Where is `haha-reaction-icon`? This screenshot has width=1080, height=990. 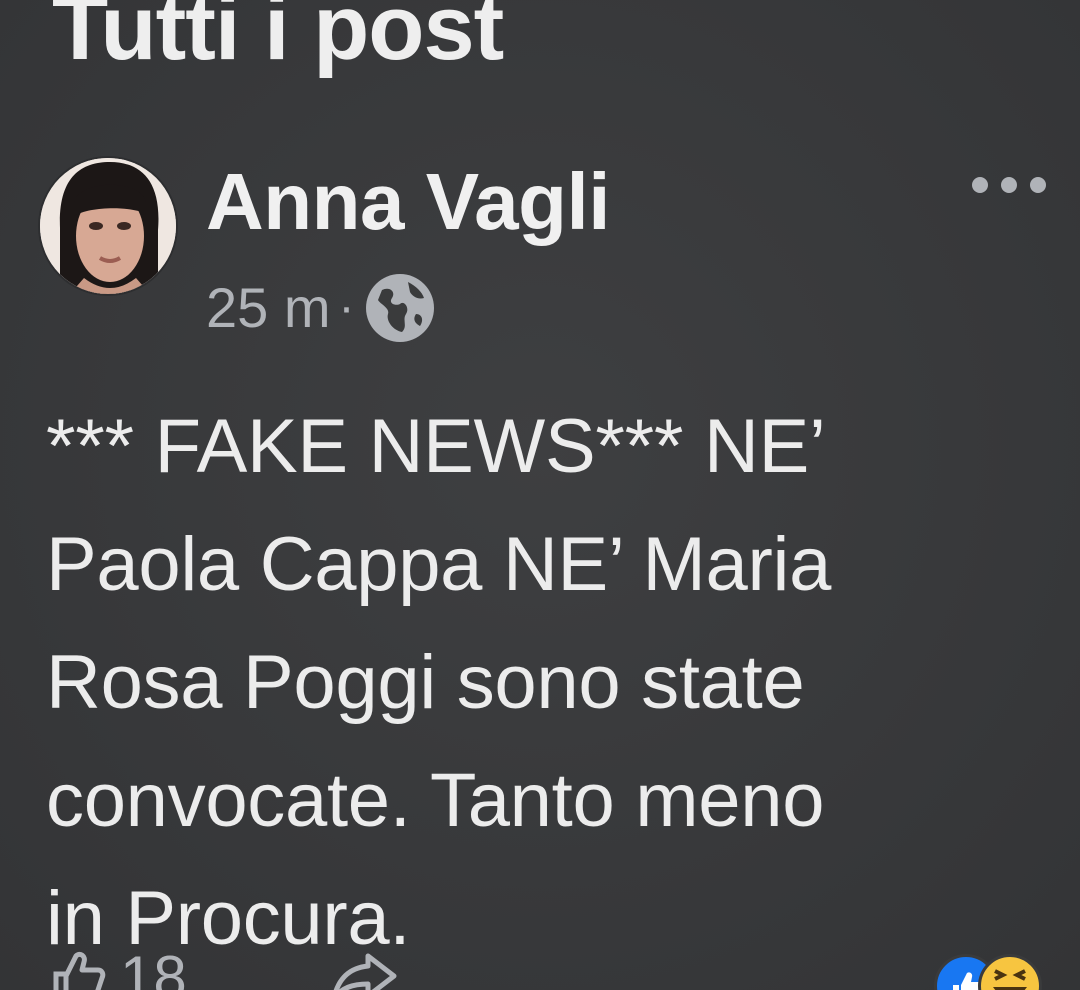 haha-reaction-icon is located at coordinates (1010, 972).